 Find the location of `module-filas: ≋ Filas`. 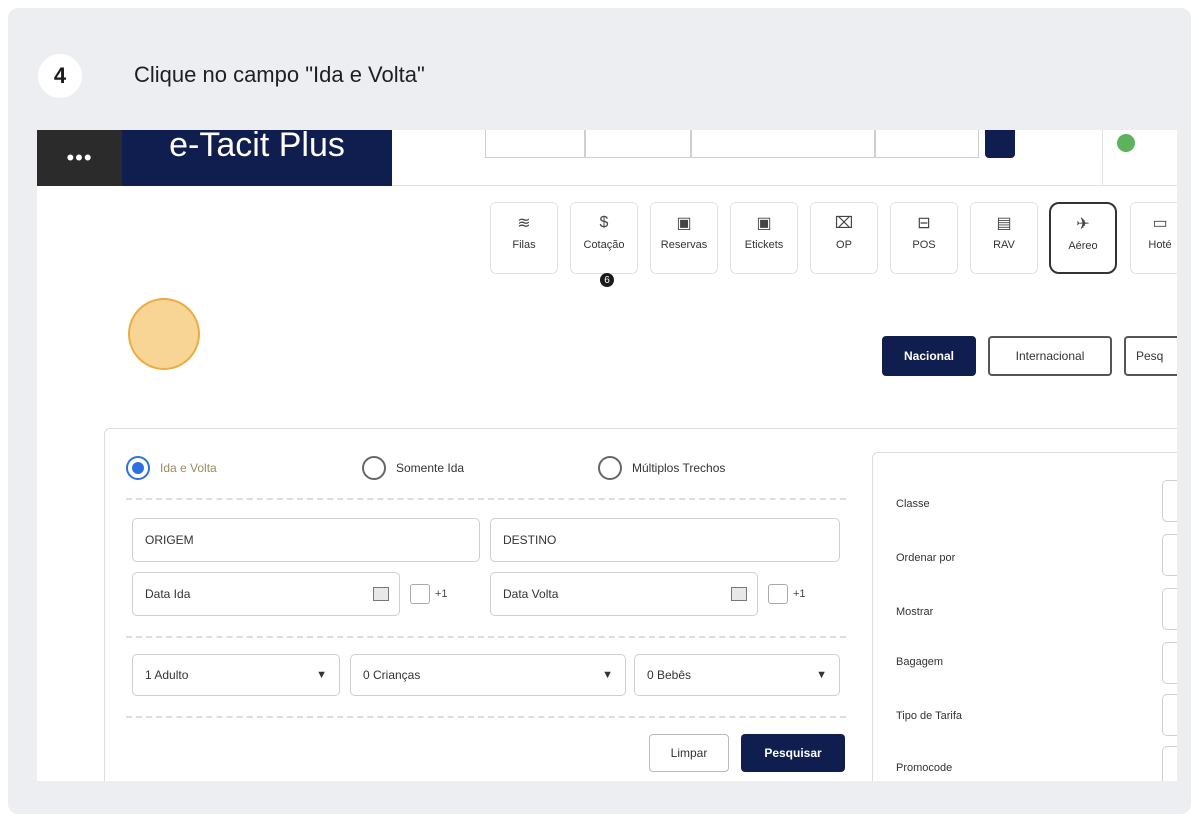

module-filas: ≋ Filas is located at coordinates (524, 238).